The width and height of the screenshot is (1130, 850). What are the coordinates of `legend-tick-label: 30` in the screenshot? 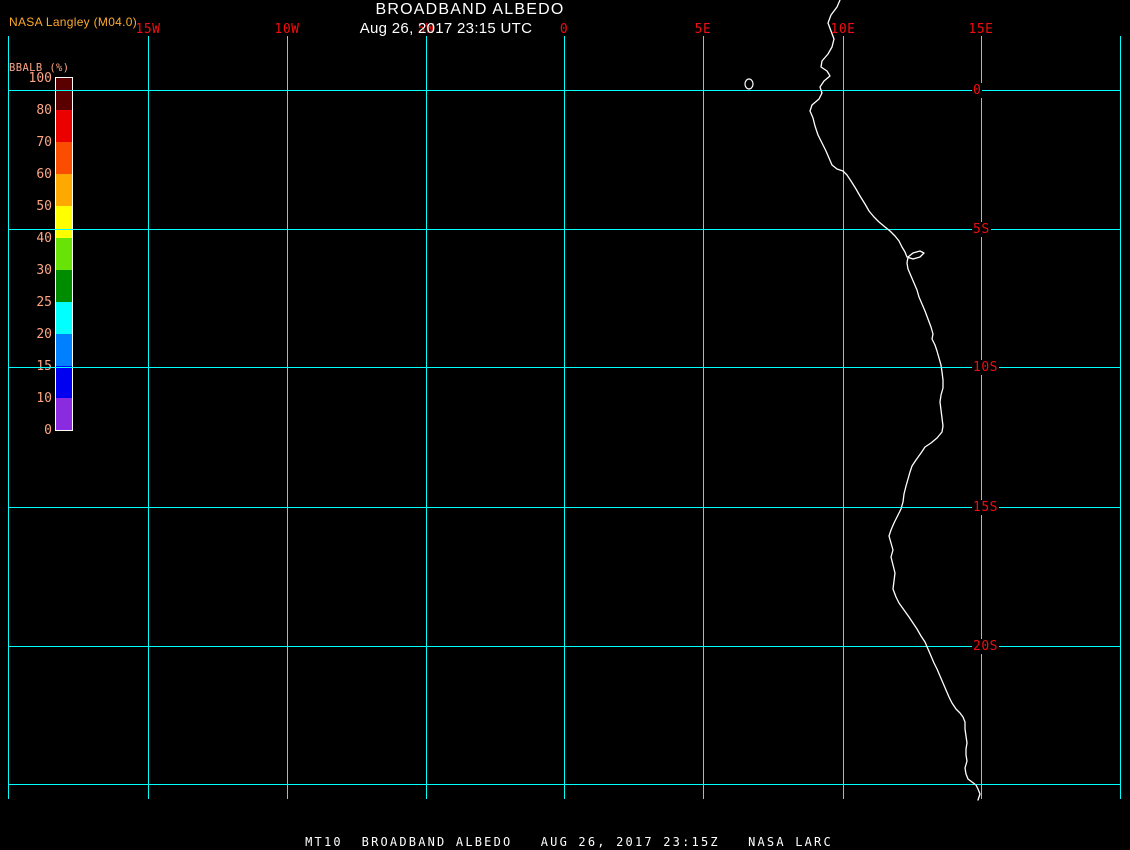 It's located at (44, 270).